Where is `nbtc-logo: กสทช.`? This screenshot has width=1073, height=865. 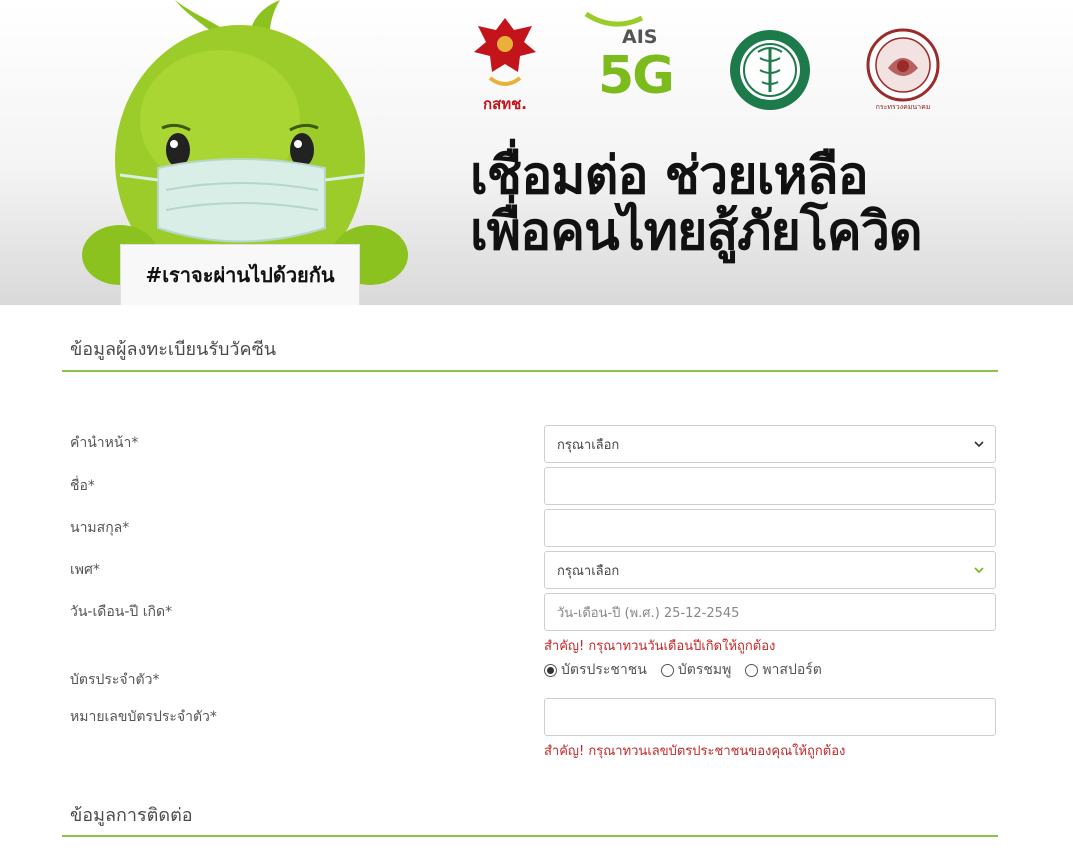 nbtc-logo: กสทช. is located at coordinates (505, 64).